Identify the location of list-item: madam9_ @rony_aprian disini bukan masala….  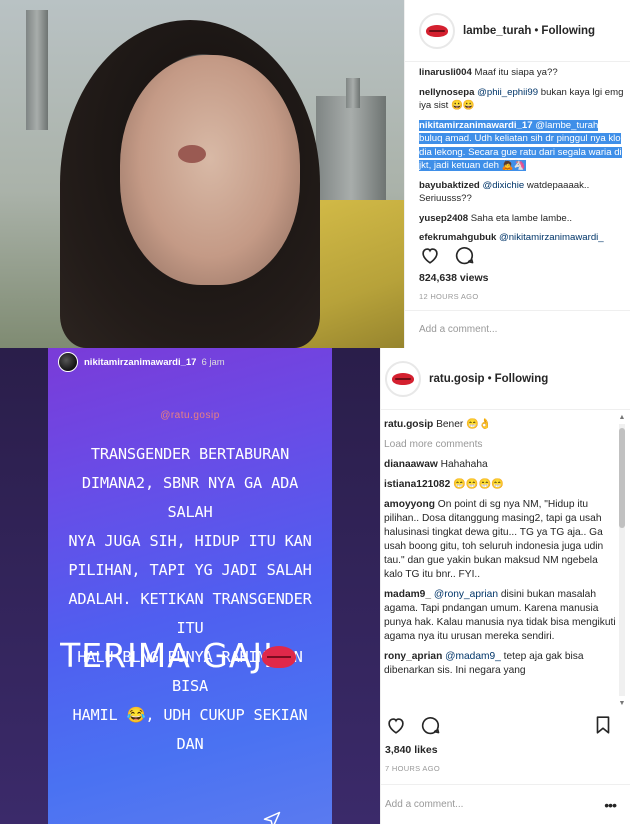
(500, 616).